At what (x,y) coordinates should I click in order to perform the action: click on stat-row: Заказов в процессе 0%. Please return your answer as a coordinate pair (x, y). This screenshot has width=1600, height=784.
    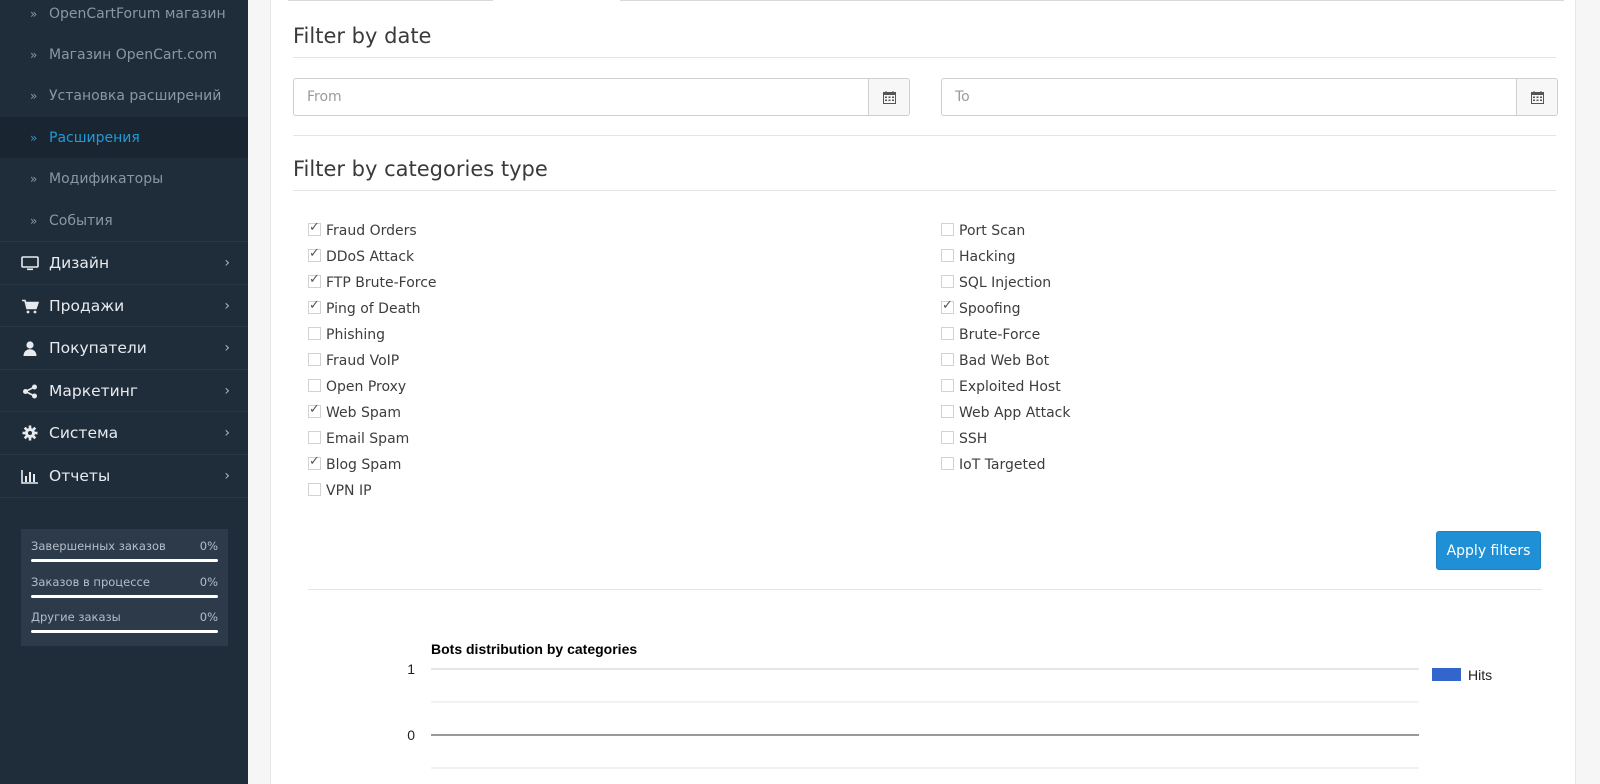
    Looking at the image, I should click on (124, 593).